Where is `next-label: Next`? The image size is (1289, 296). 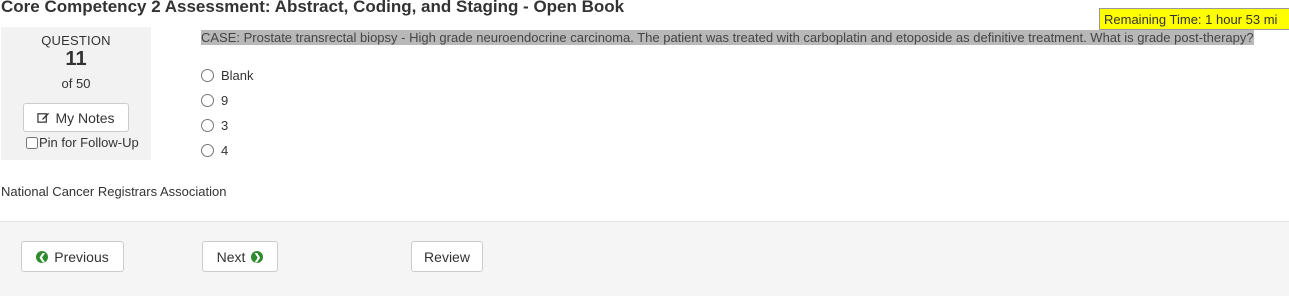
next-label: Next is located at coordinates (231, 256).